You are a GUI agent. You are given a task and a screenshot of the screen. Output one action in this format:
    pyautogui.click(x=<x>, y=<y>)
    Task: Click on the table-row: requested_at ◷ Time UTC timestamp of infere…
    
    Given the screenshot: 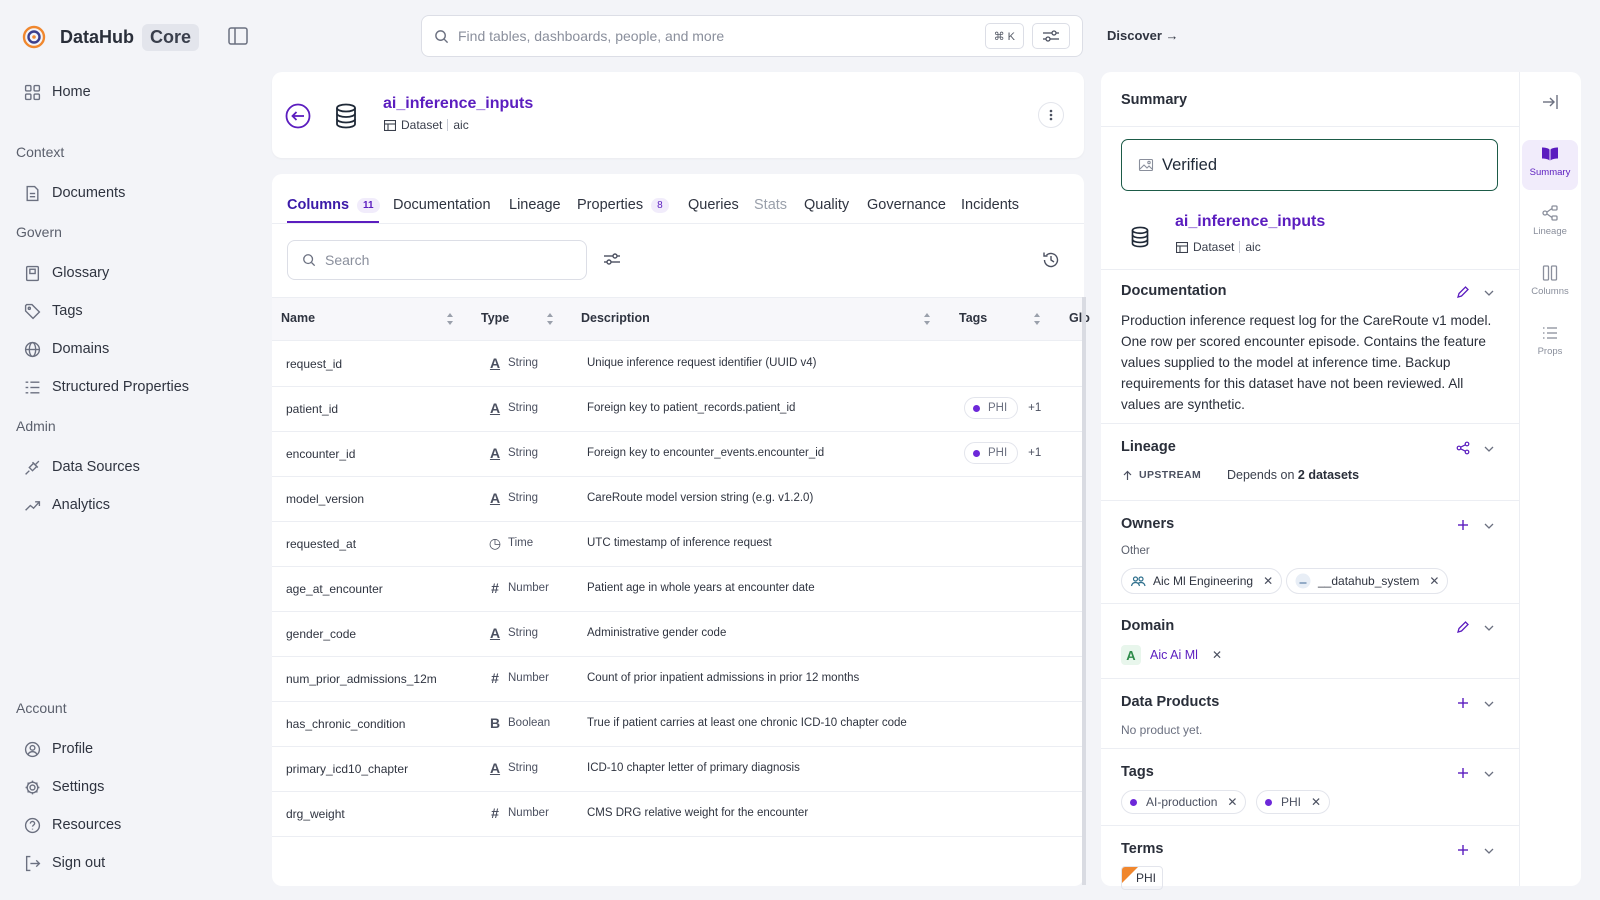 What is the action you would take?
    pyautogui.click(x=678, y=544)
    